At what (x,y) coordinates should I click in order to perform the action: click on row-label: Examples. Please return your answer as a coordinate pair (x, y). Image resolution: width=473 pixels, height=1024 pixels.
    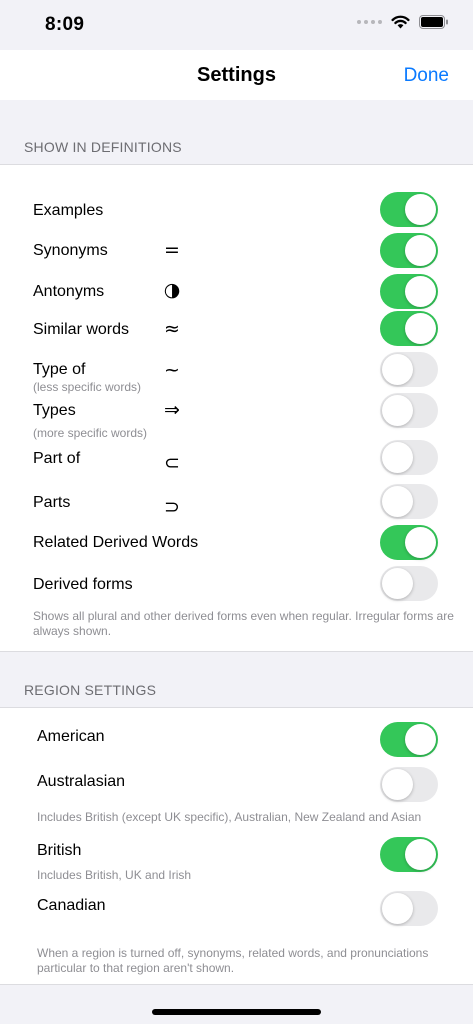
    Looking at the image, I should click on (68, 210).